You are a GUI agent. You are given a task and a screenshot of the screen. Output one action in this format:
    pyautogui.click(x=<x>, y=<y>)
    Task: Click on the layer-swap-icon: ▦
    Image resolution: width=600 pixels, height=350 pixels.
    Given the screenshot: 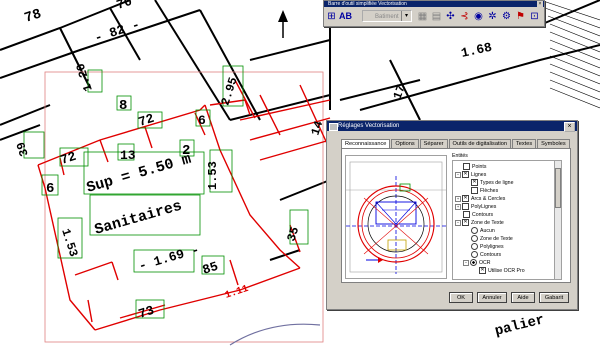 What is the action you would take?
    pyautogui.click(x=422, y=16)
    